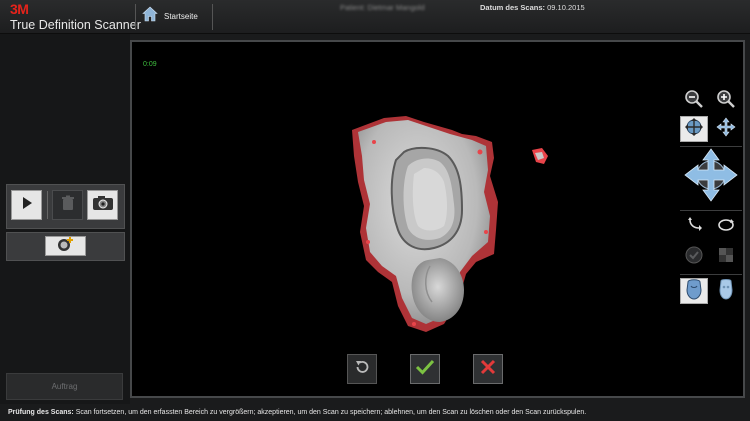  I want to click on zoom-out-button, so click(694, 101).